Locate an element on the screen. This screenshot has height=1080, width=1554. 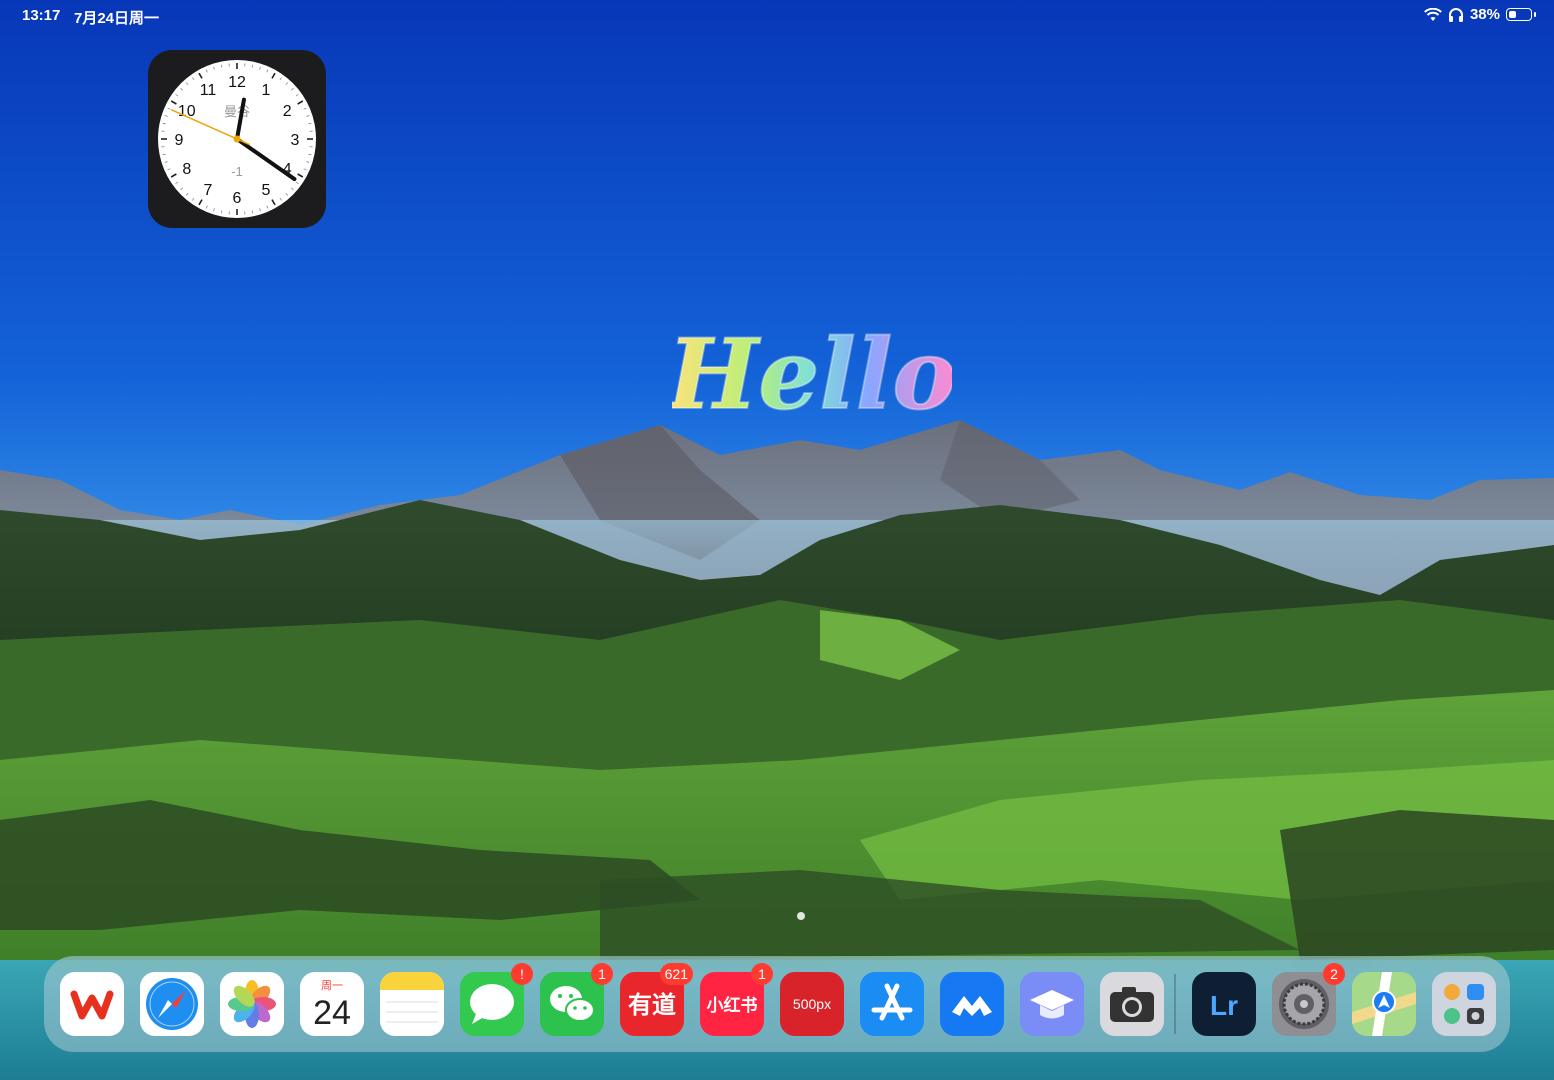
clock-offset: -1 is located at coordinates (237, 171).